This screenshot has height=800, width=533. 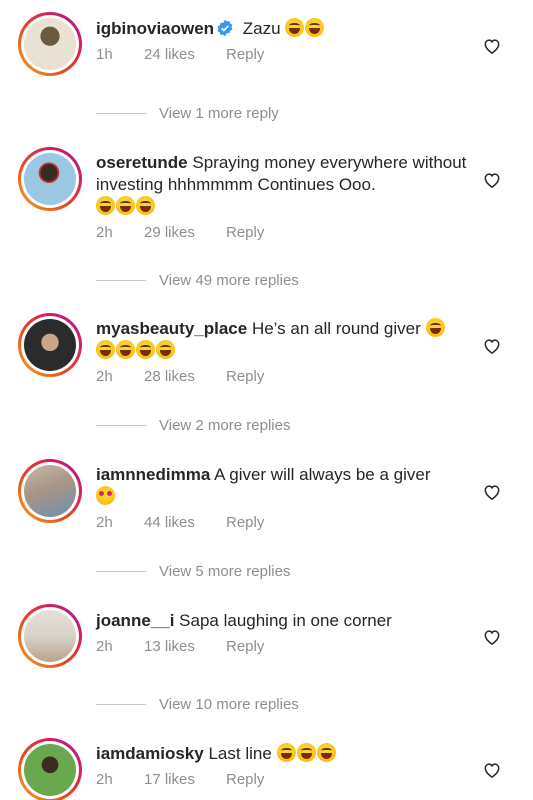 What do you see at coordinates (153, 474) in the screenshot?
I see `comment-username: iamnnedimma` at bounding box center [153, 474].